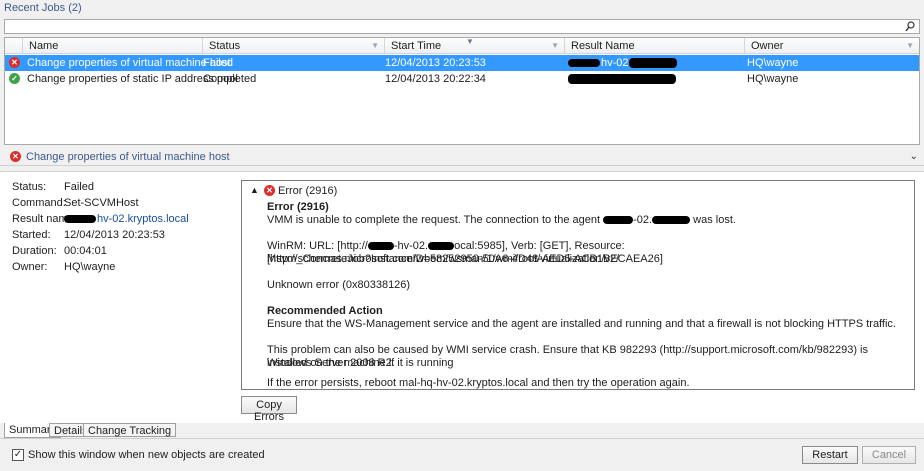 The image size is (924, 471). What do you see at coordinates (655, 46) in the screenshot?
I see `column-header-result-name: Result Name` at bounding box center [655, 46].